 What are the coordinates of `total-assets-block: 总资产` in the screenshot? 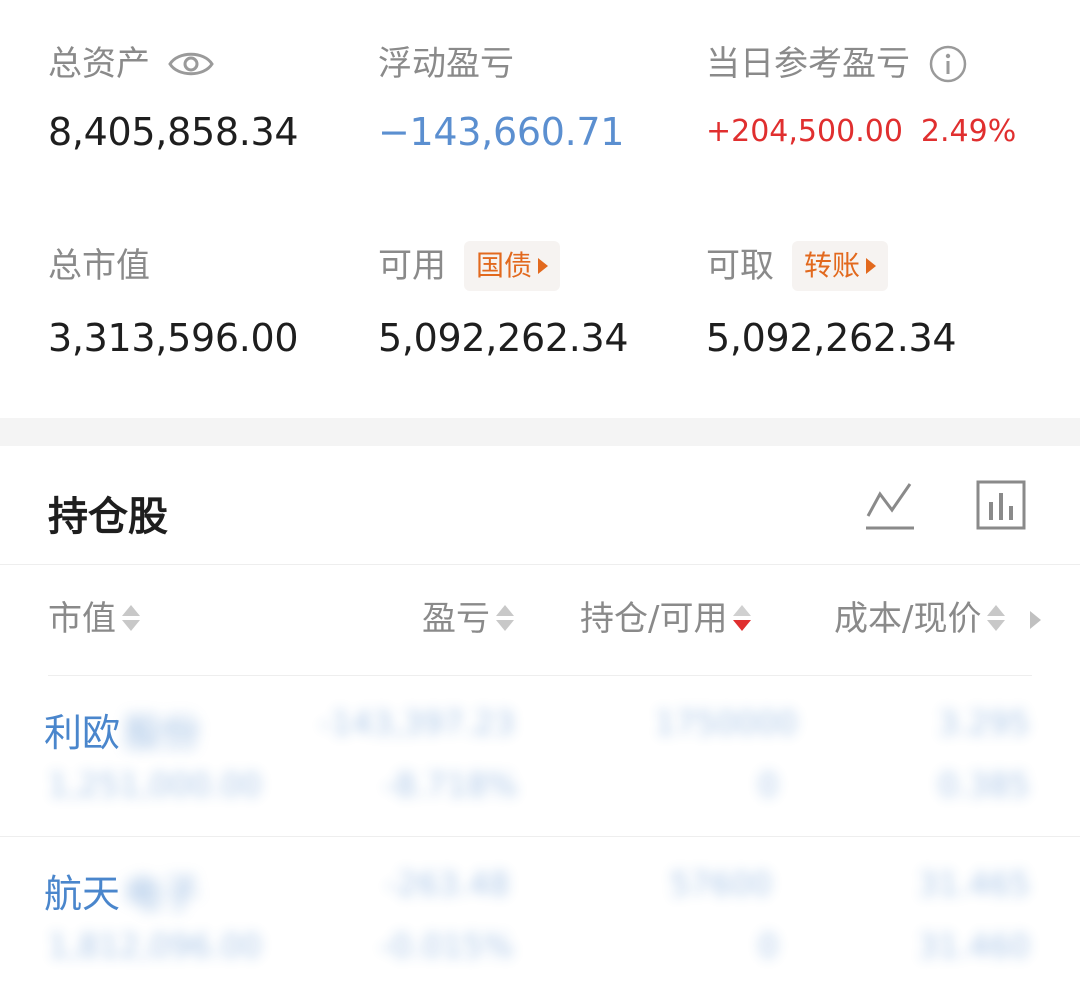 It's located at (131, 64).